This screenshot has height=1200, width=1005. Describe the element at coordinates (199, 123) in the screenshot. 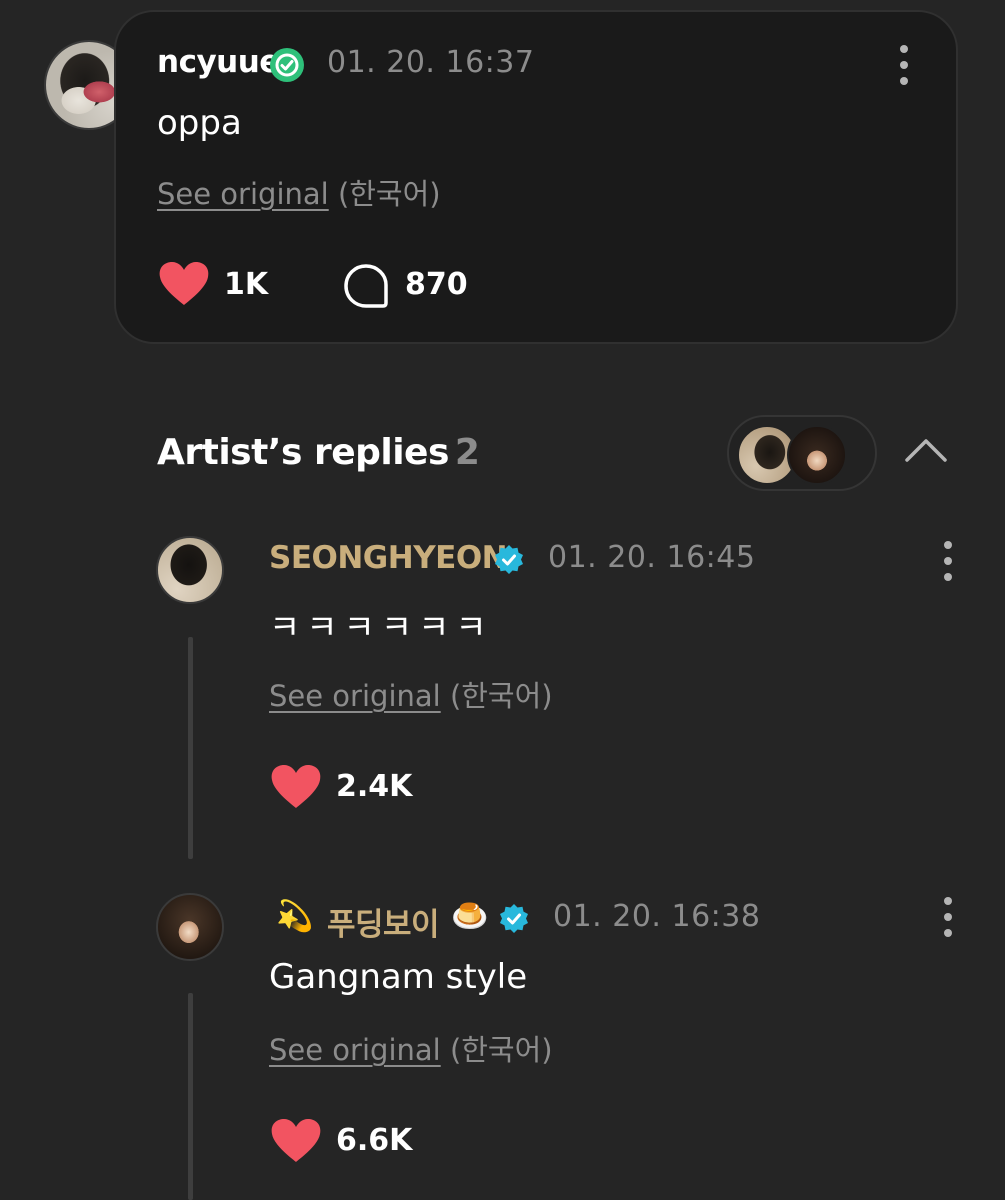

I see `post-text: oppa` at that location.